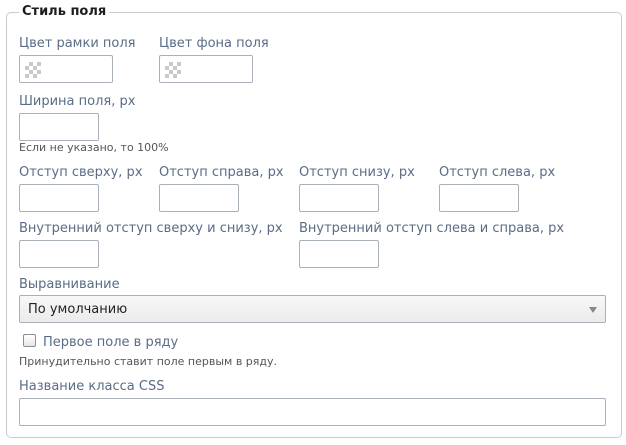  Describe the element at coordinates (221, 172) in the screenshot. I see `margin-right-label: Отступ справа, px` at that location.